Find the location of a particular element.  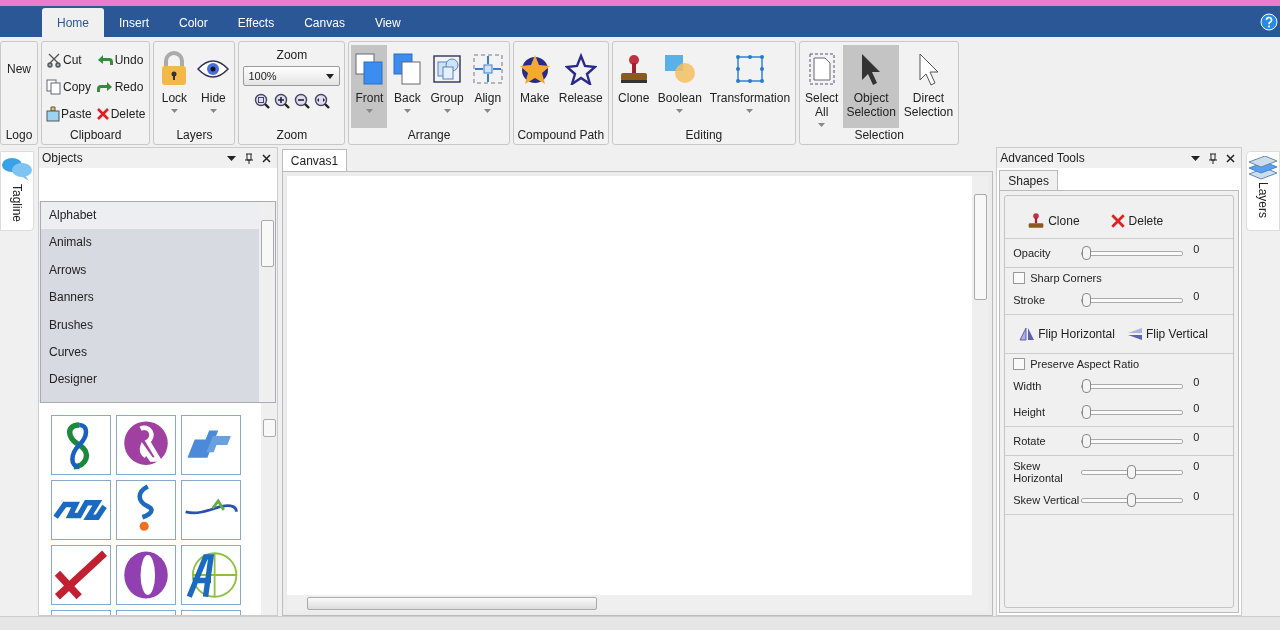

ribbon-button: Select All is located at coordinates (822, 86).